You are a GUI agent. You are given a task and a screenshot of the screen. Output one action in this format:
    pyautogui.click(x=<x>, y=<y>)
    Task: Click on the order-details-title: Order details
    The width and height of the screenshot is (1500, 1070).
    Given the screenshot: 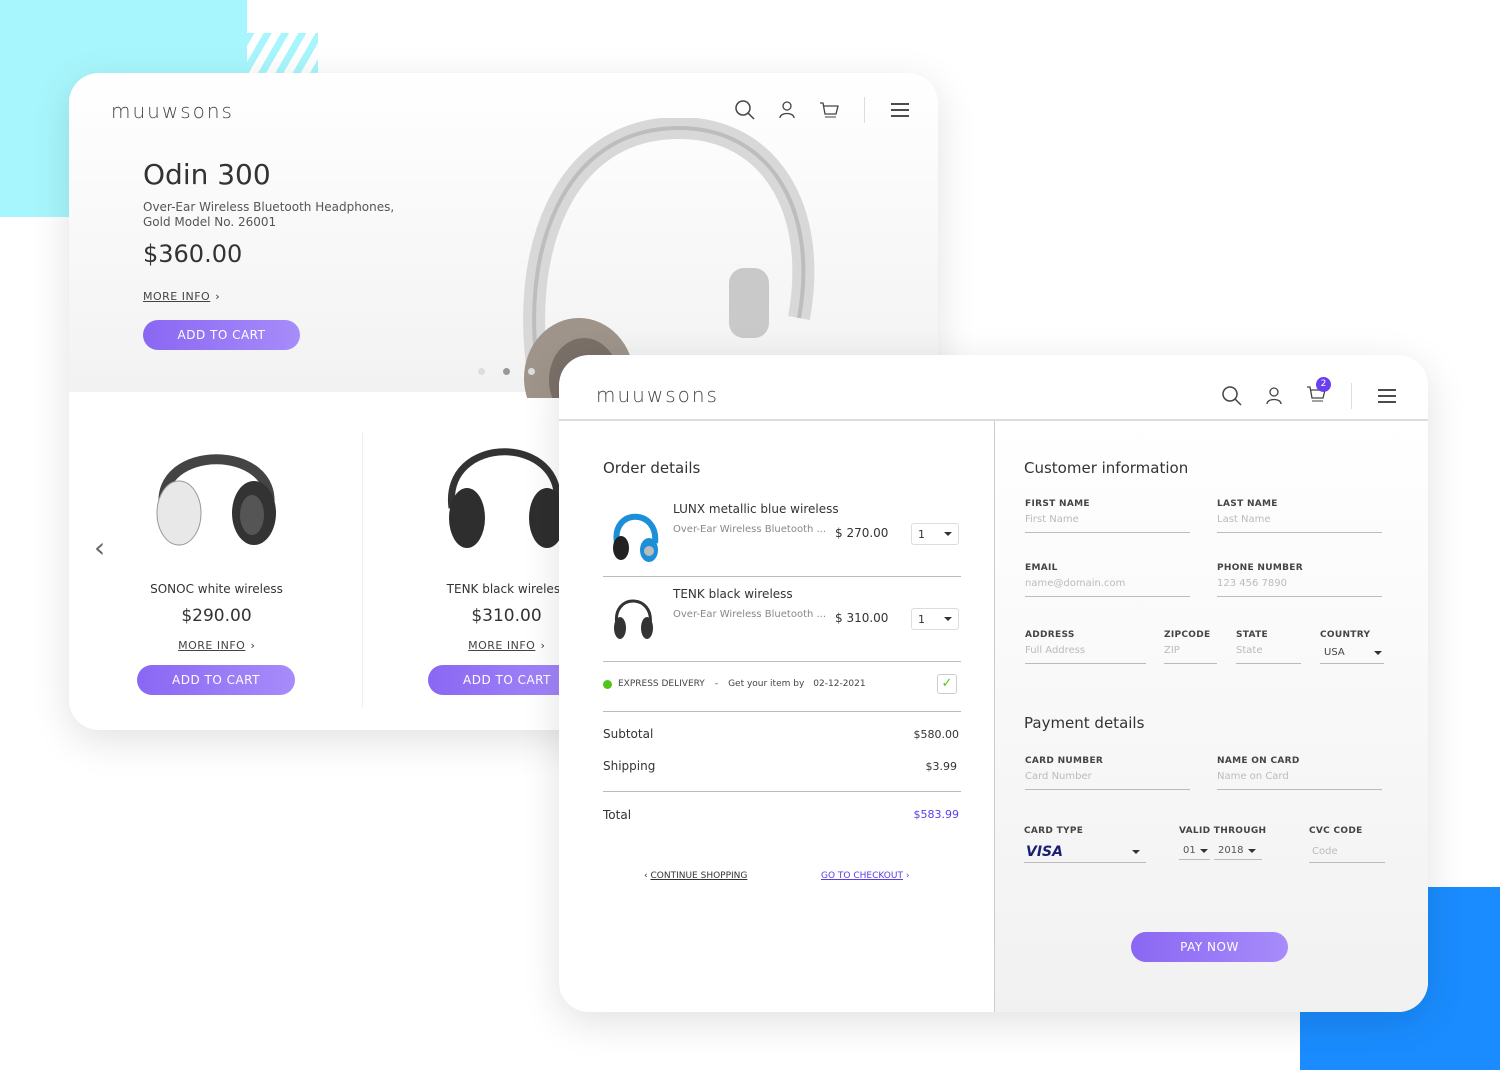 What is the action you would take?
    pyautogui.click(x=652, y=468)
    